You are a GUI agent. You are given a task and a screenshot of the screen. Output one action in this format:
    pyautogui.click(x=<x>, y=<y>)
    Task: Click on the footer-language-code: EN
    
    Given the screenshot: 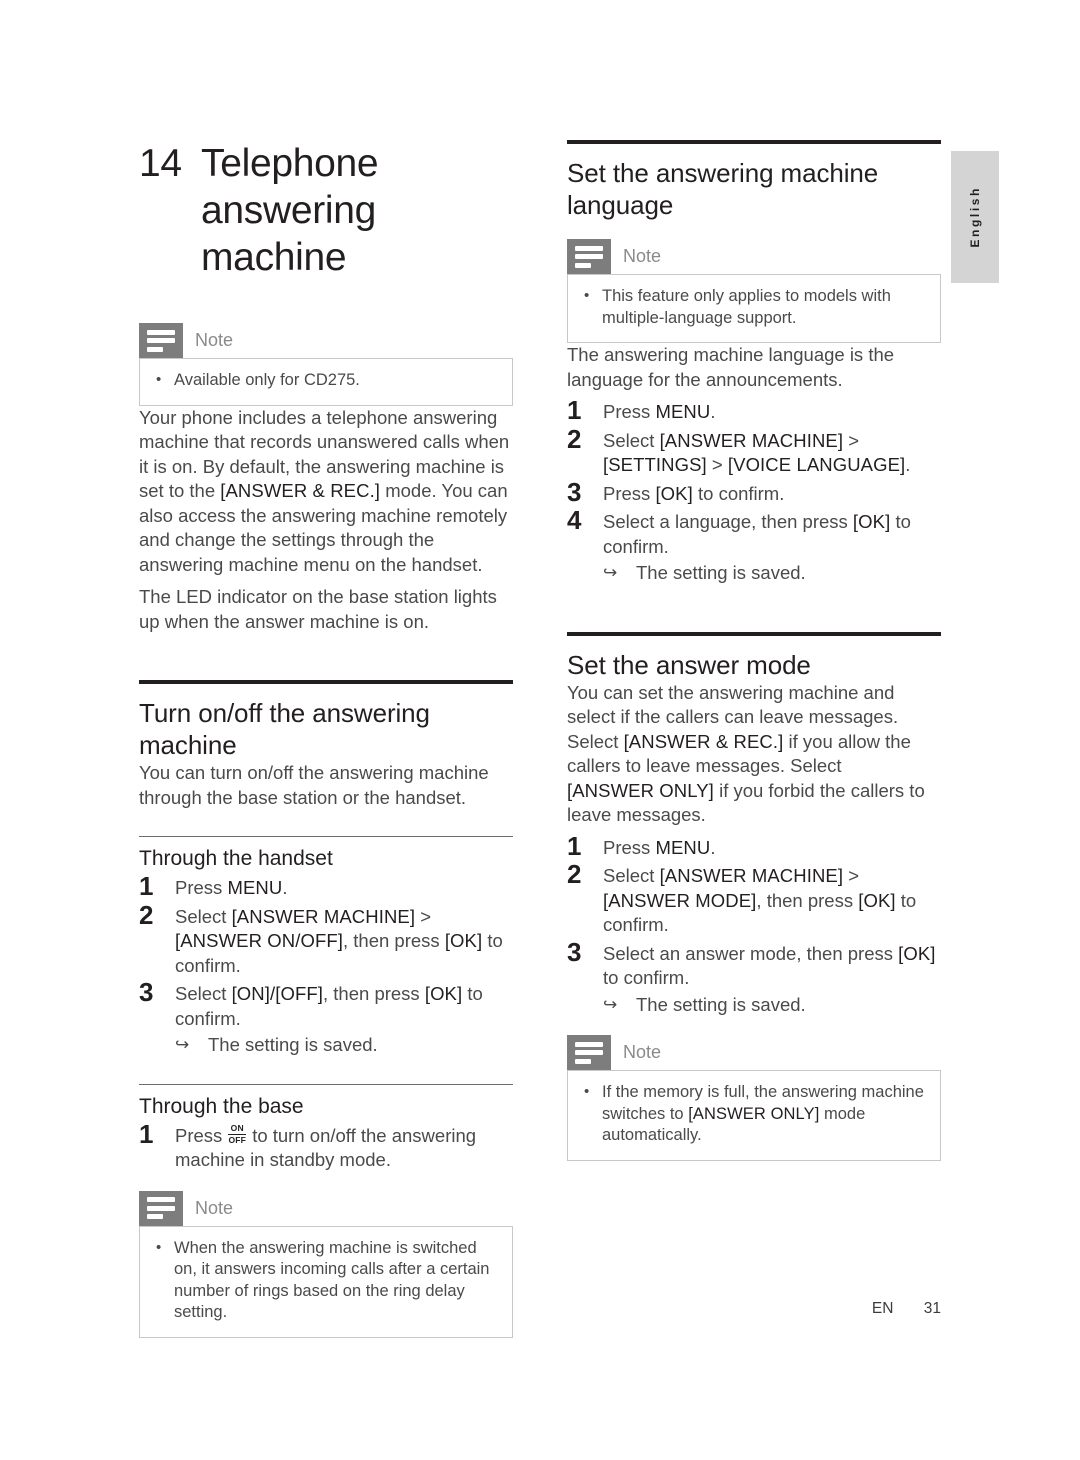 What is the action you would take?
    pyautogui.click(x=882, y=1308)
    